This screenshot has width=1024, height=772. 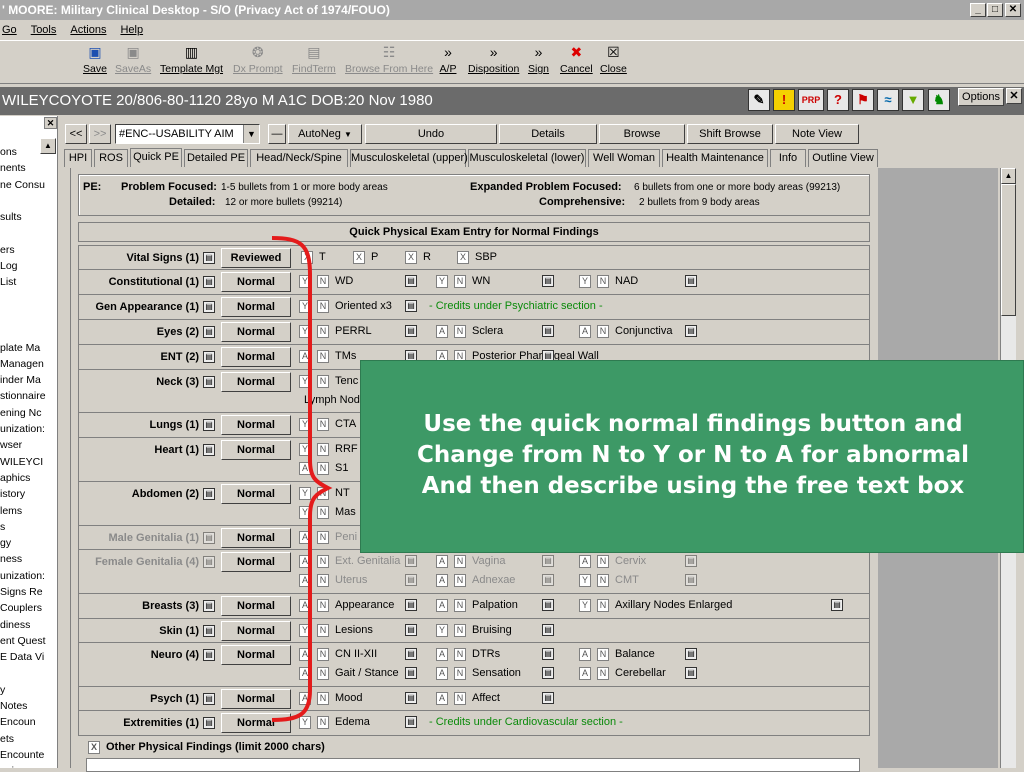 What do you see at coordinates (548, 134) in the screenshot?
I see `details-button: Details` at bounding box center [548, 134].